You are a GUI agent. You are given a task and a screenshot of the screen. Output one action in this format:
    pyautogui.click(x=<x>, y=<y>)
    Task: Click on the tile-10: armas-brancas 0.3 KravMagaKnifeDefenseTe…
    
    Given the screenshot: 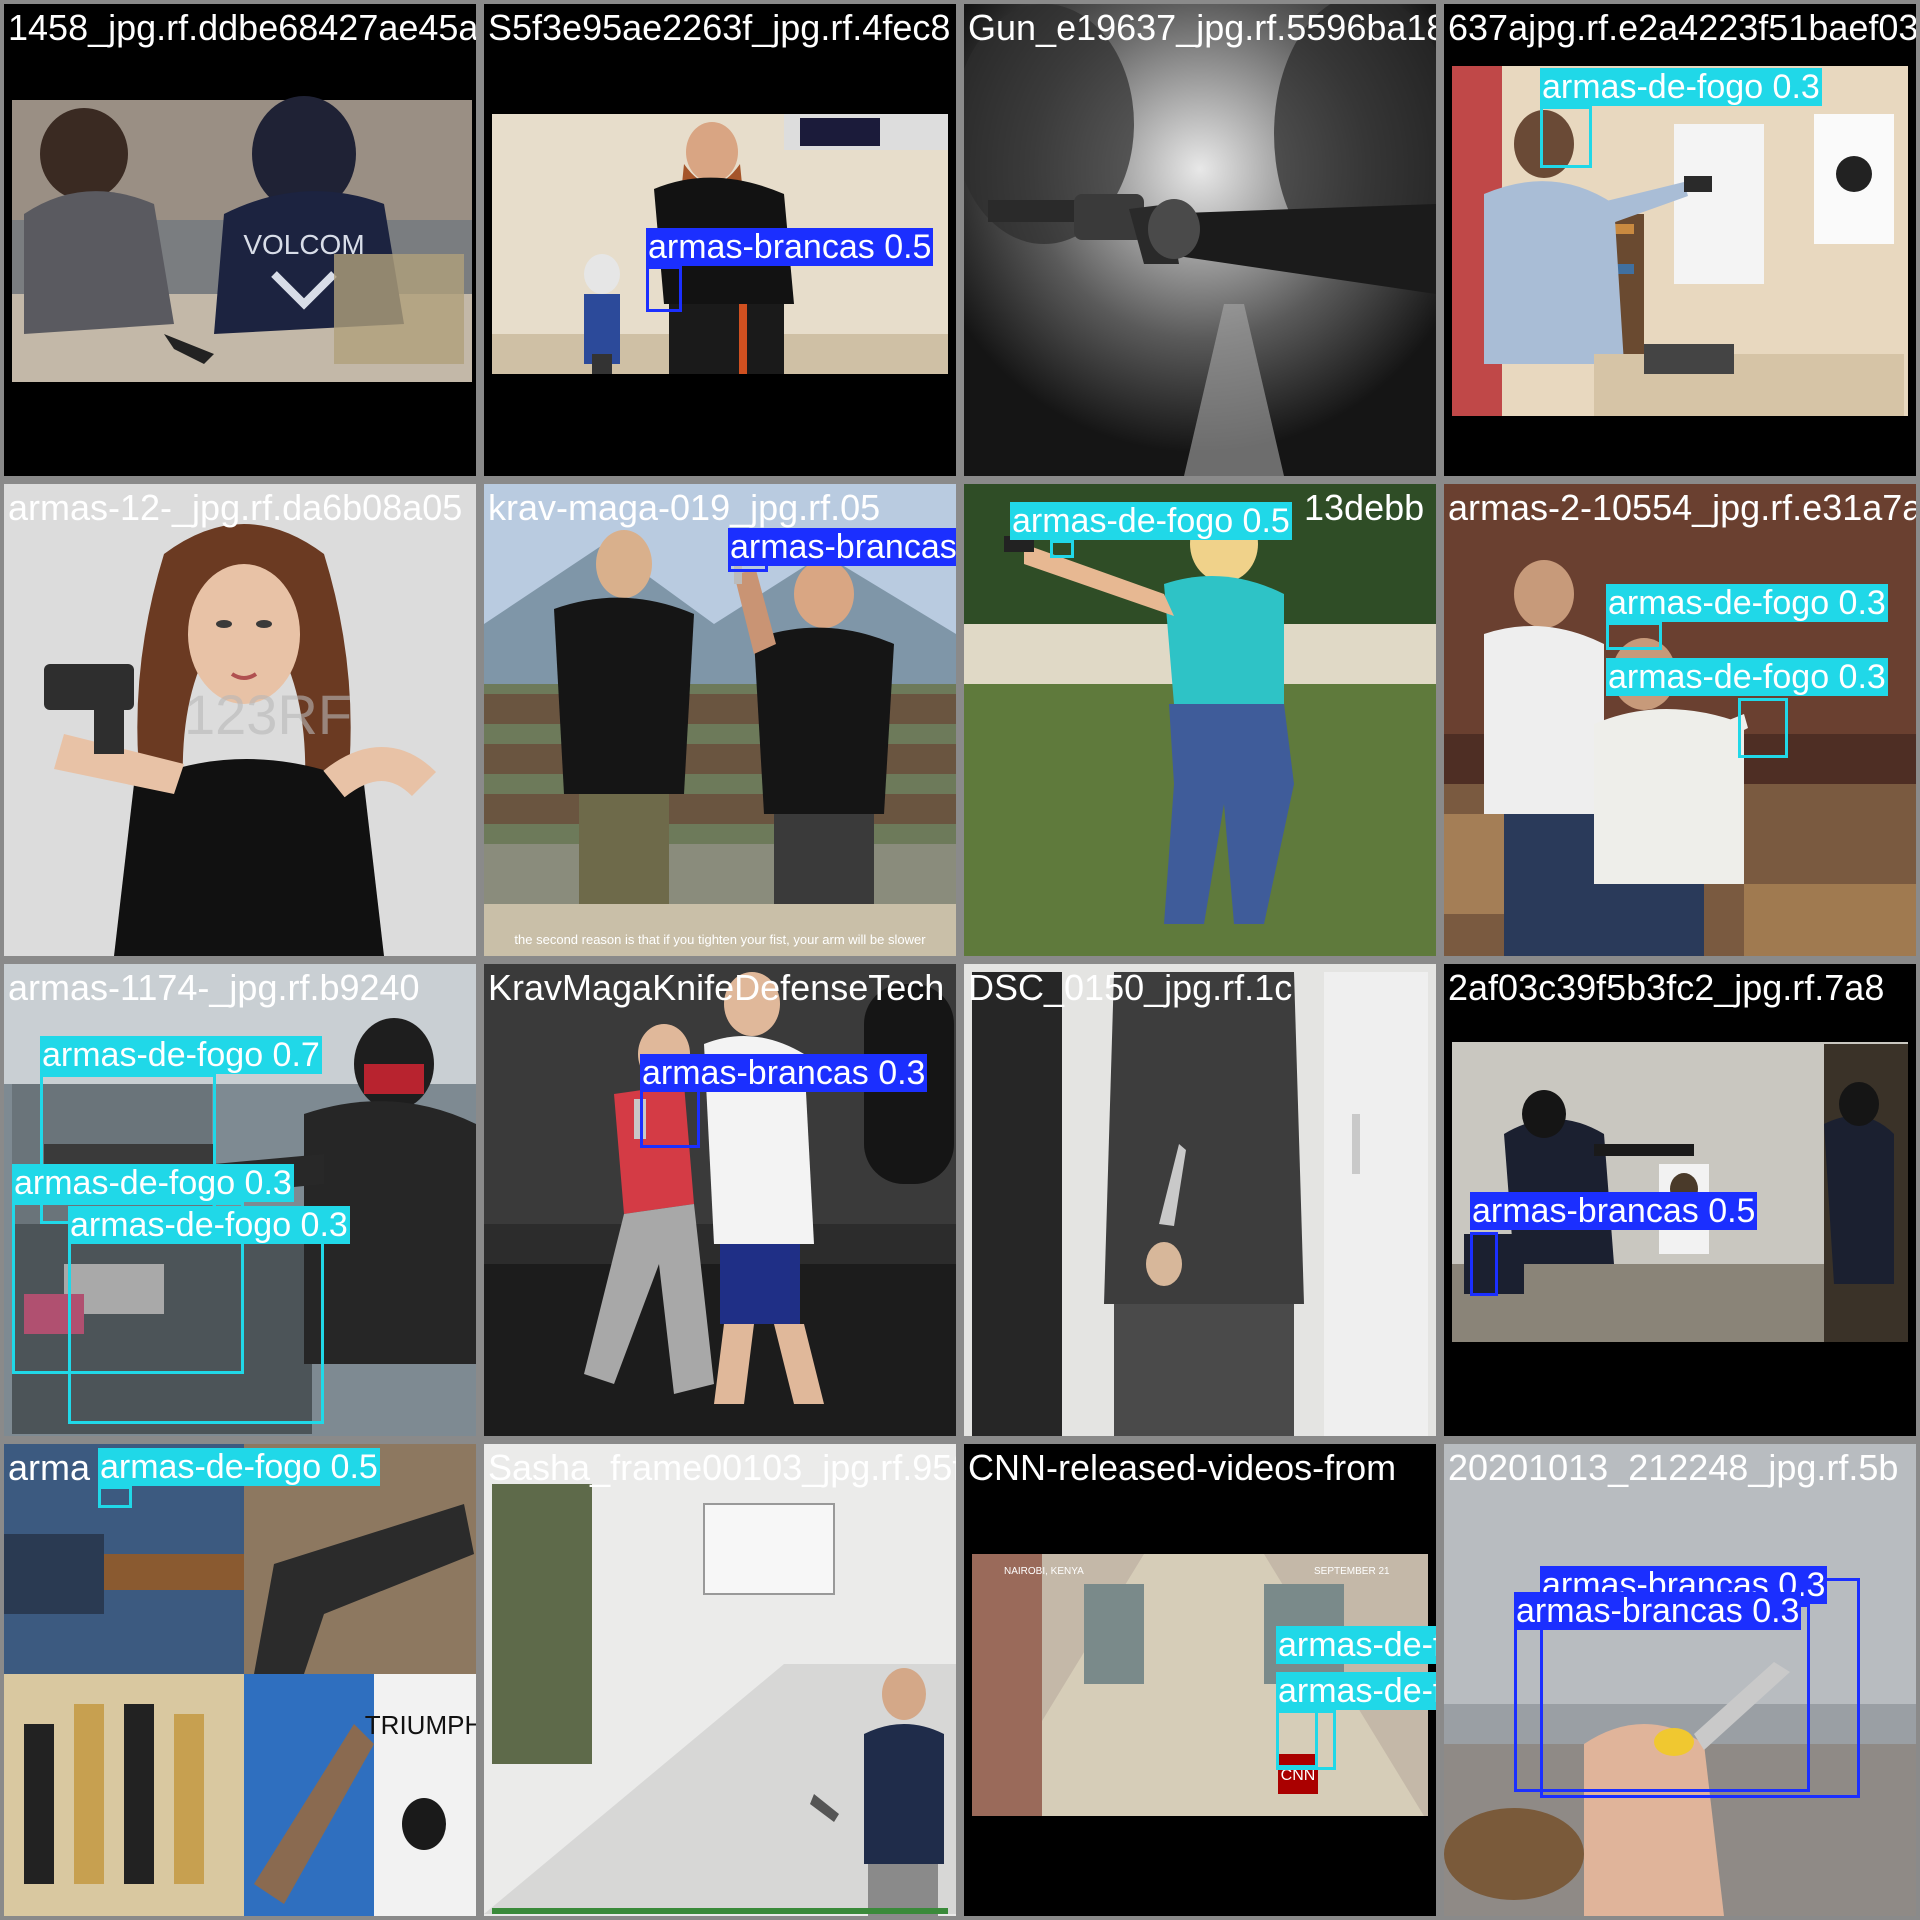 What is the action you would take?
    pyautogui.click(x=720, y=1200)
    